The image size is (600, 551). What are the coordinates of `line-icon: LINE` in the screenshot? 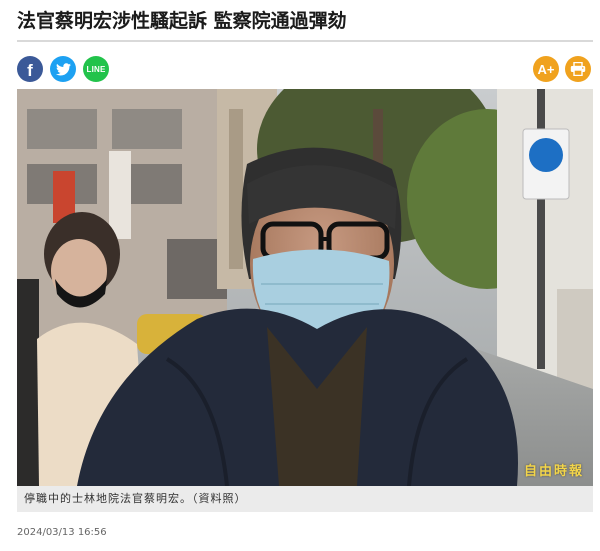 It's located at (96, 69).